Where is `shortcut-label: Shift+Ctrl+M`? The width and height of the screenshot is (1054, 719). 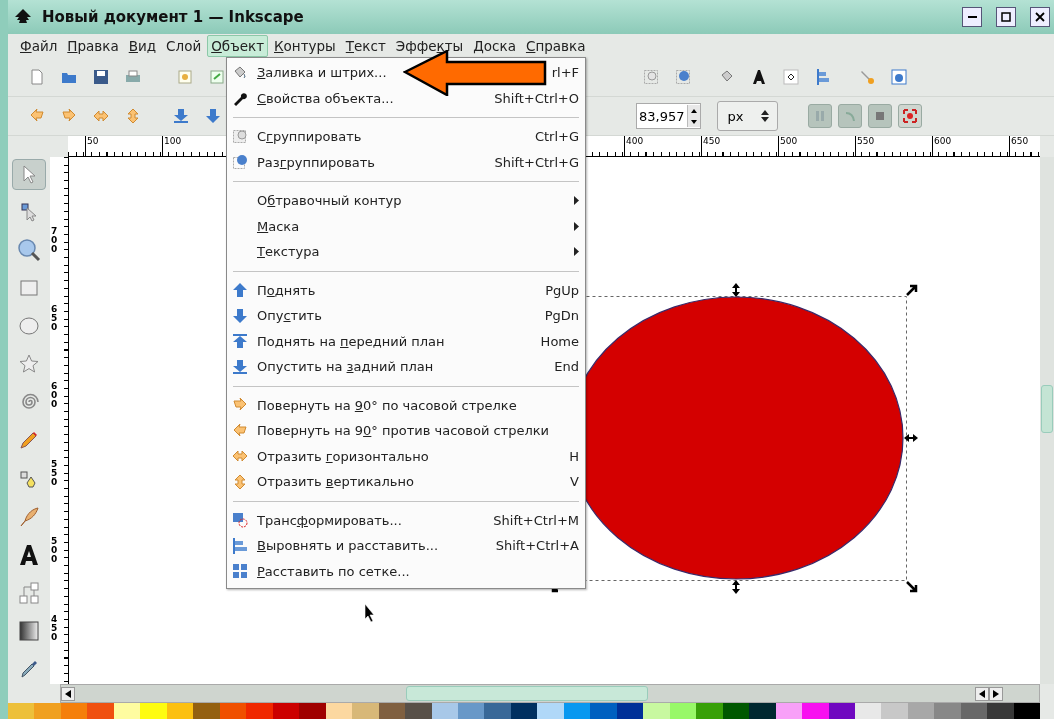 shortcut-label: Shift+Ctrl+M is located at coordinates (536, 520).